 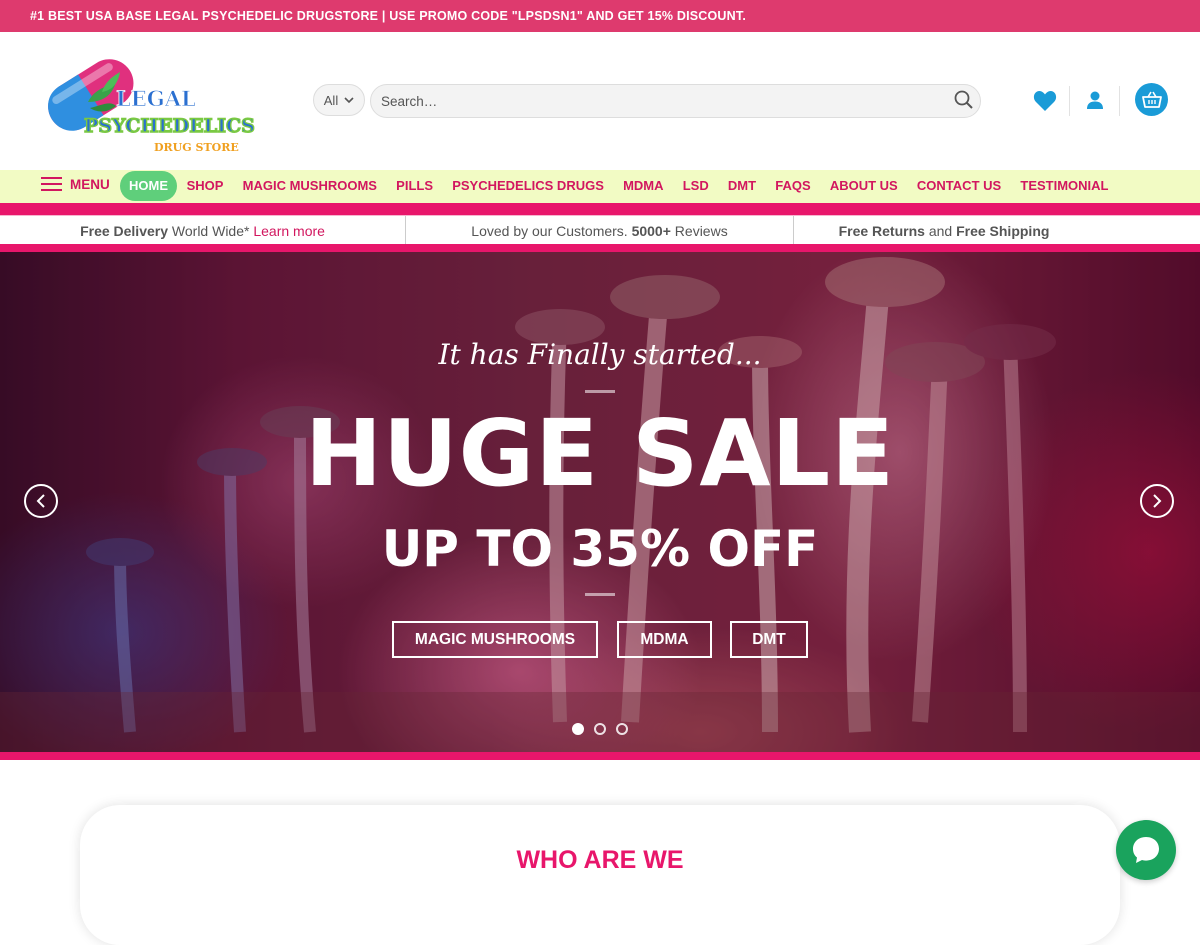 I want to click on menu-label: MENU, so click(x=90, y=184).